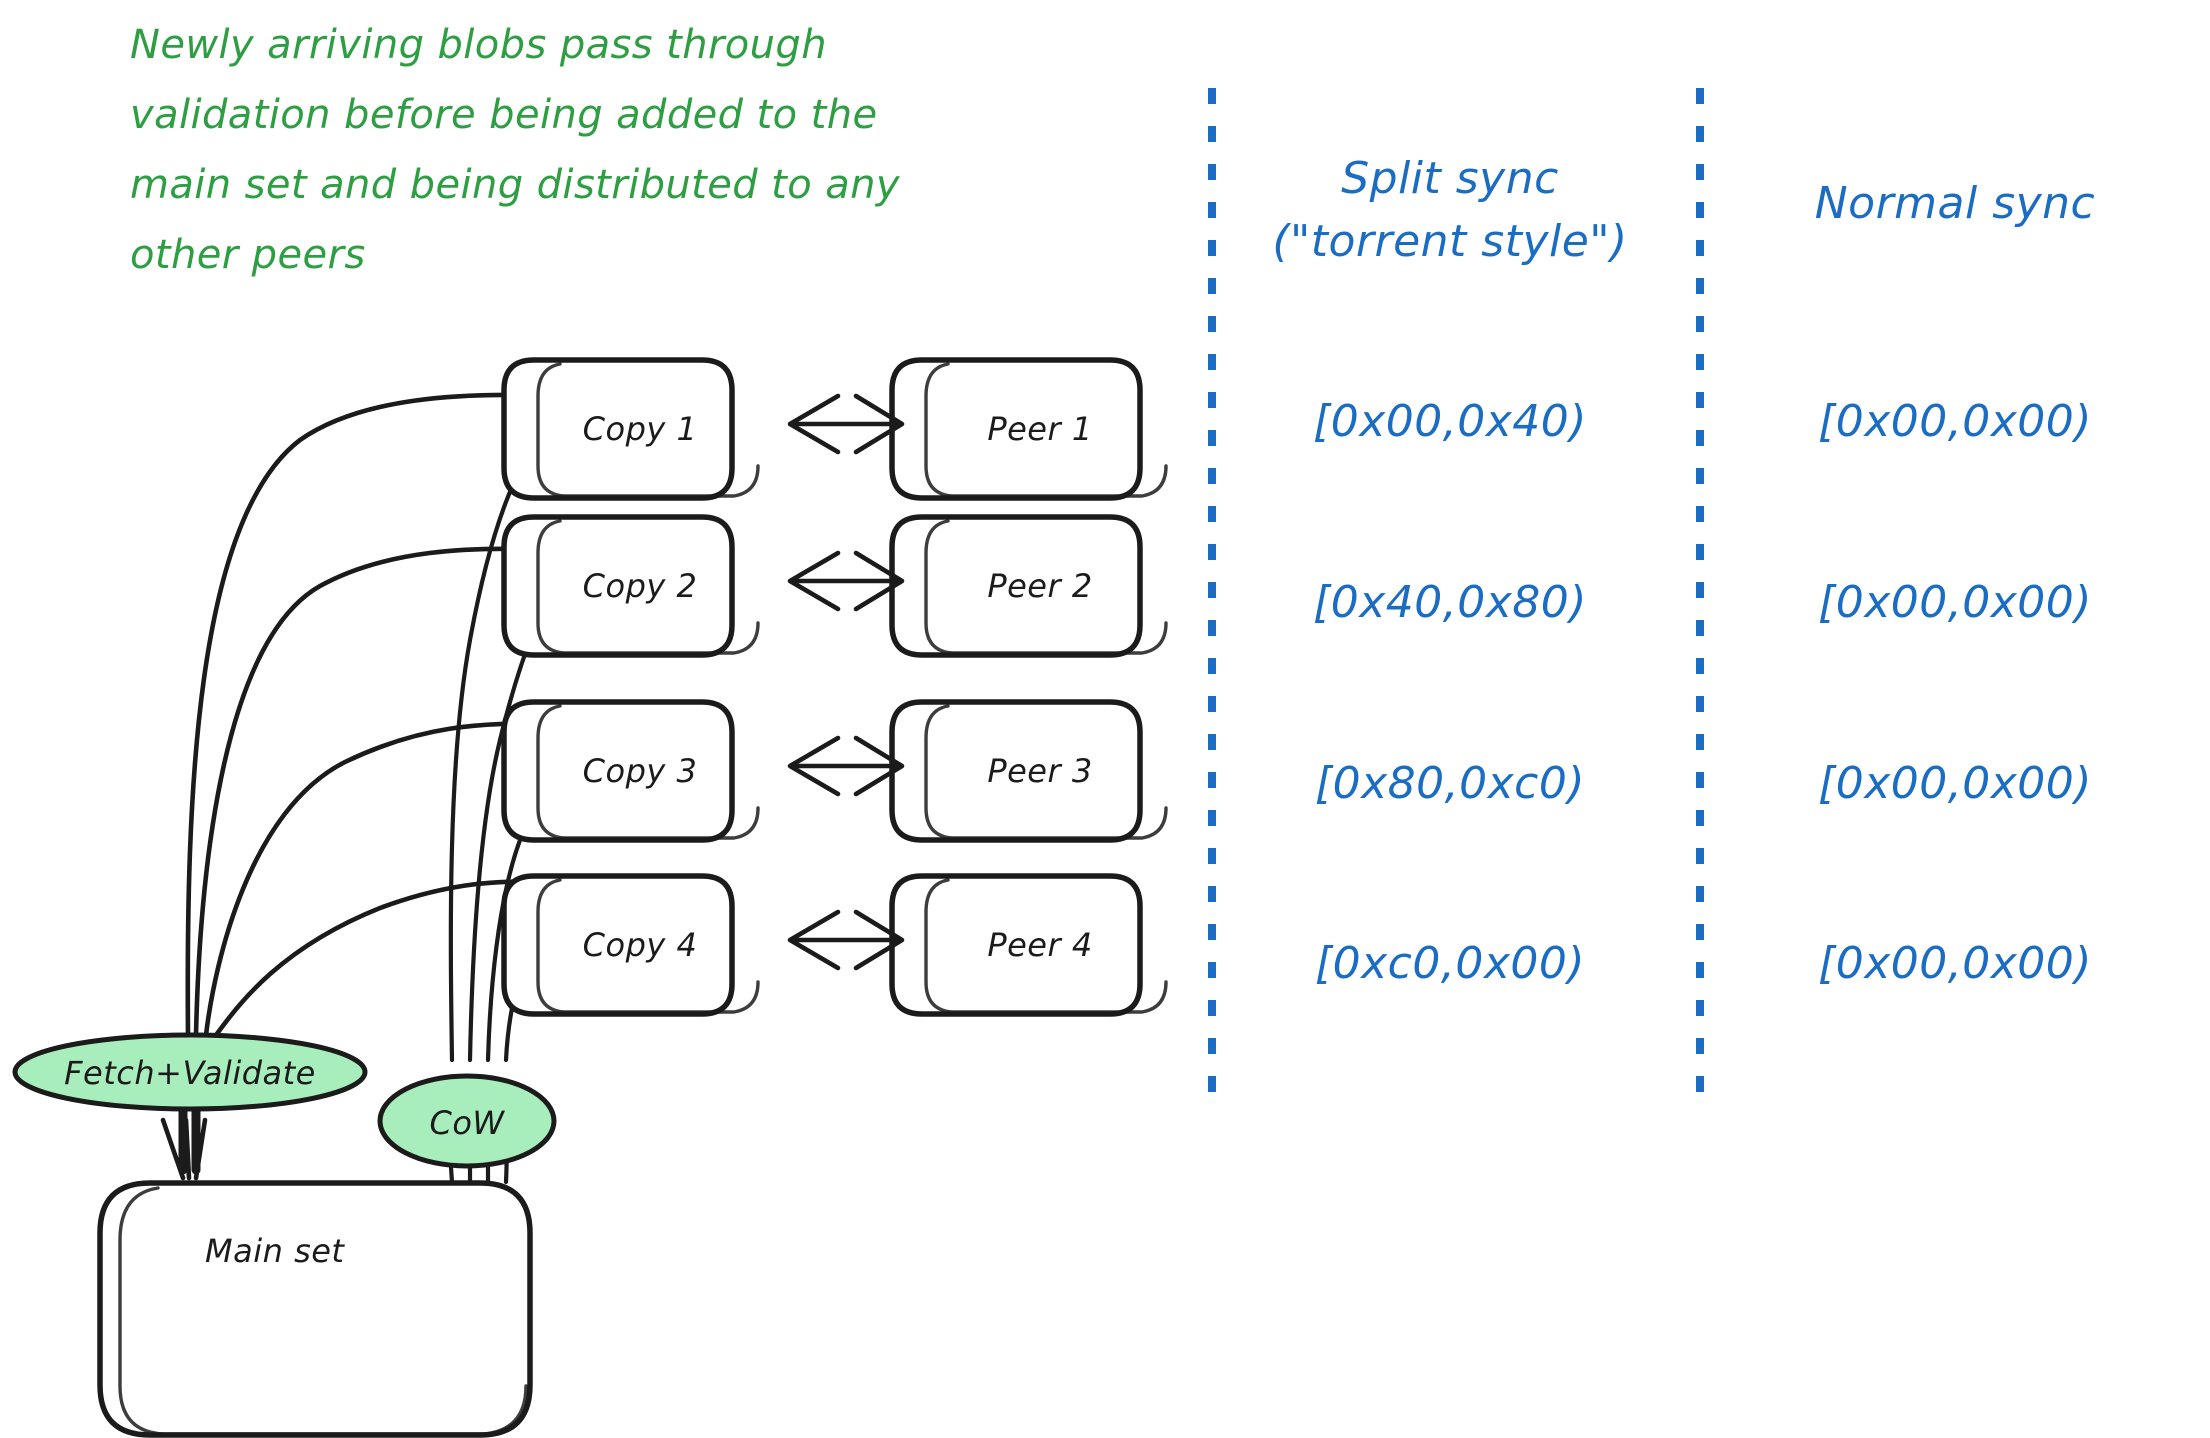 The image size is (2210, 1438). I want to click on split-value-row-3: [0x80,0xc0), so click(1450, 783).